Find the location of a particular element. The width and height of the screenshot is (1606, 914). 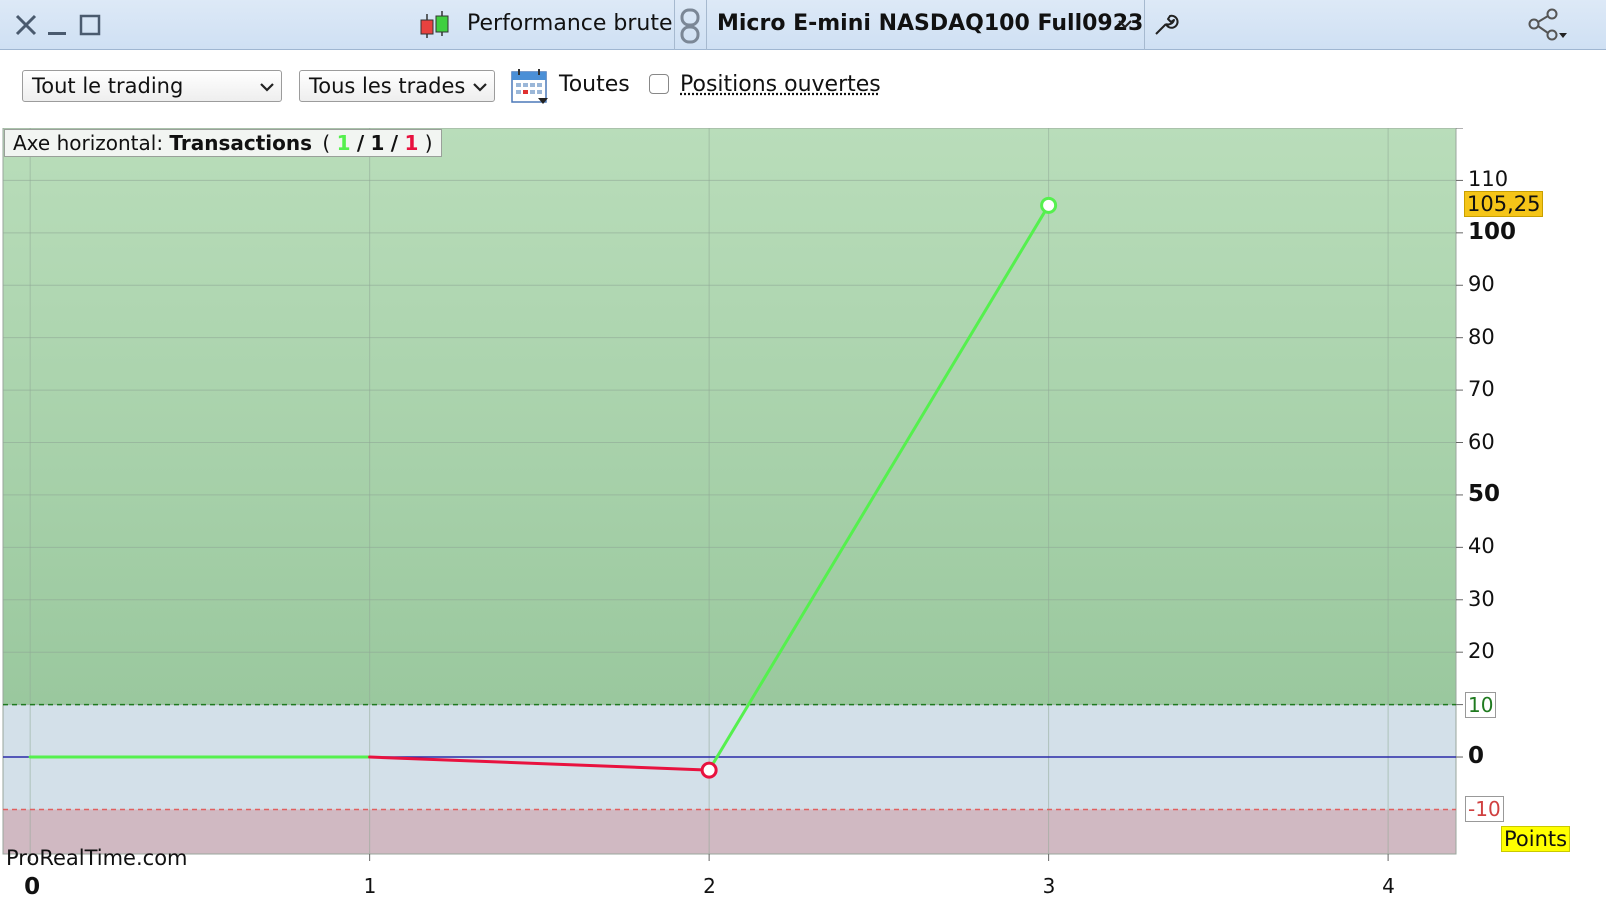

gain-point is located at coordinates (1049, 205).